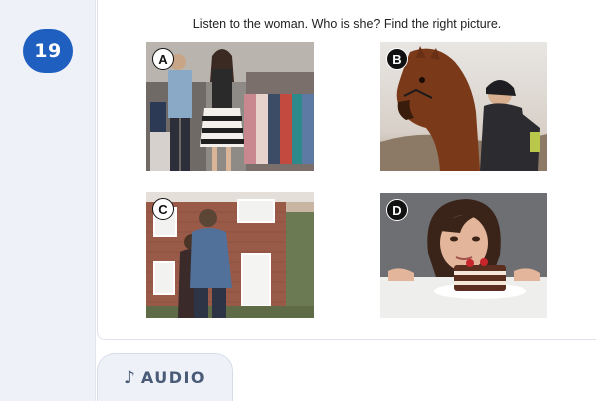 The width and height of the screenshot is (596, 401). What do you see at coordinates (163, 59) in the screenshot?
I see `option-a-letter: A` at bounding box center [163, 59].